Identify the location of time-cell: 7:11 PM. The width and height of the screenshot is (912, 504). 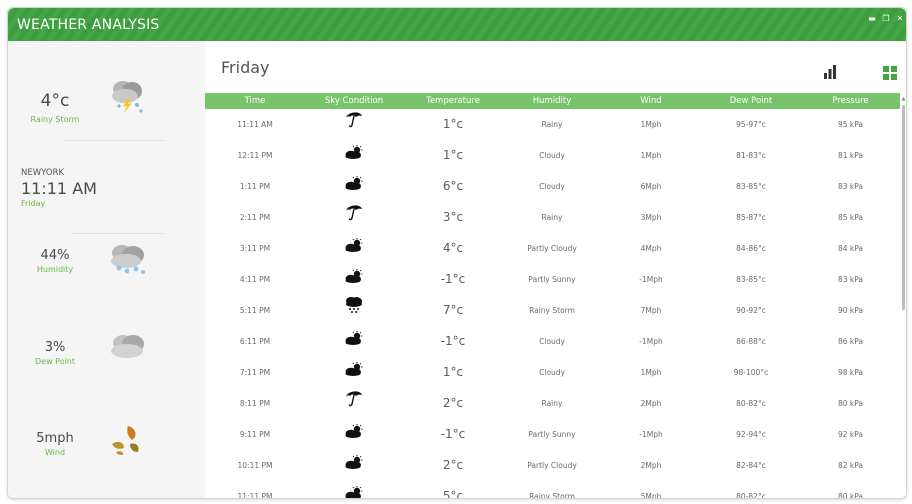
(255, 372).